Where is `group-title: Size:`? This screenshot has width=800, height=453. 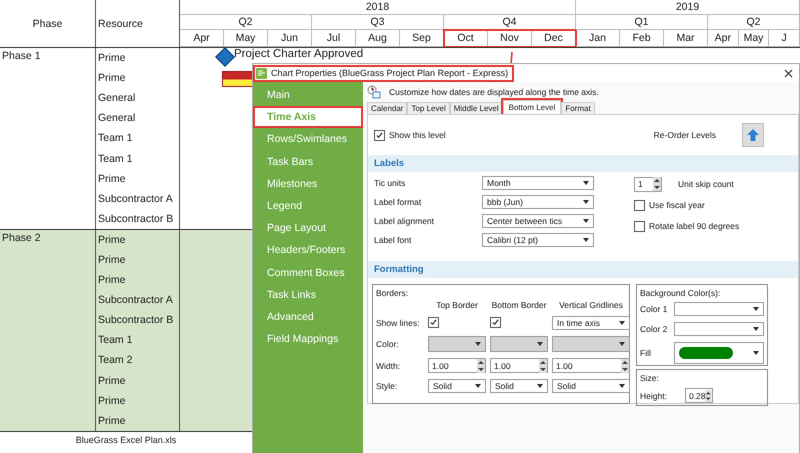 group-title: Size: is located at coordinates (649, 378).